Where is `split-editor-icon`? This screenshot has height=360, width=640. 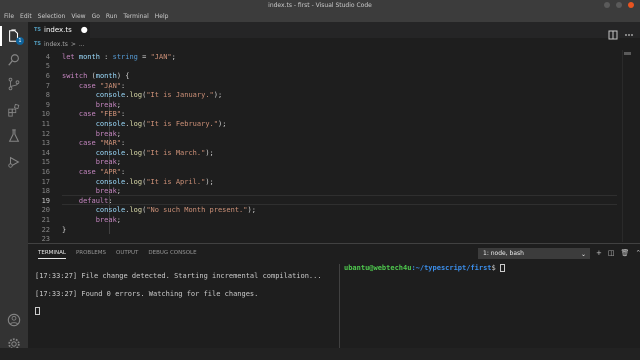 split-editor-icon is located at coordinates (613, 32).